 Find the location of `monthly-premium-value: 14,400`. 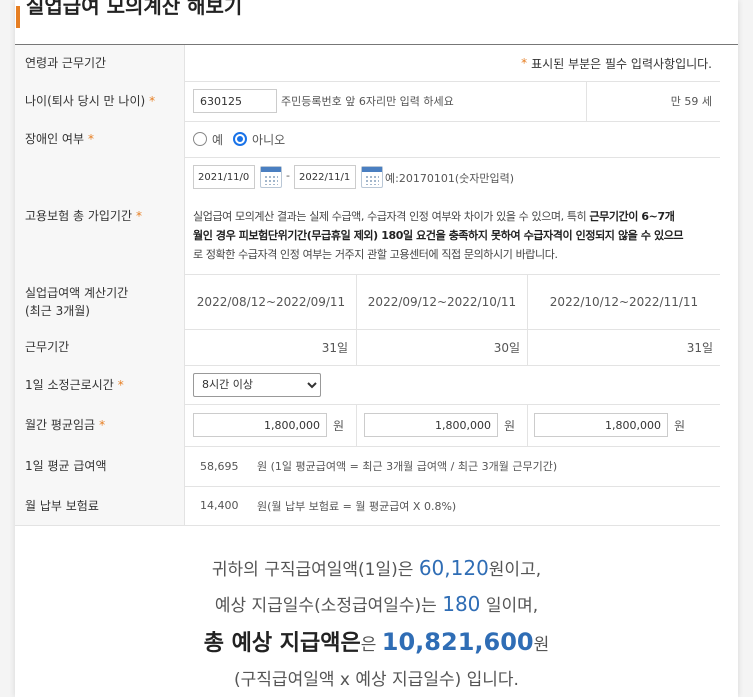

monthly-premium-value: 14,400 is located at coordinates (219, 505).